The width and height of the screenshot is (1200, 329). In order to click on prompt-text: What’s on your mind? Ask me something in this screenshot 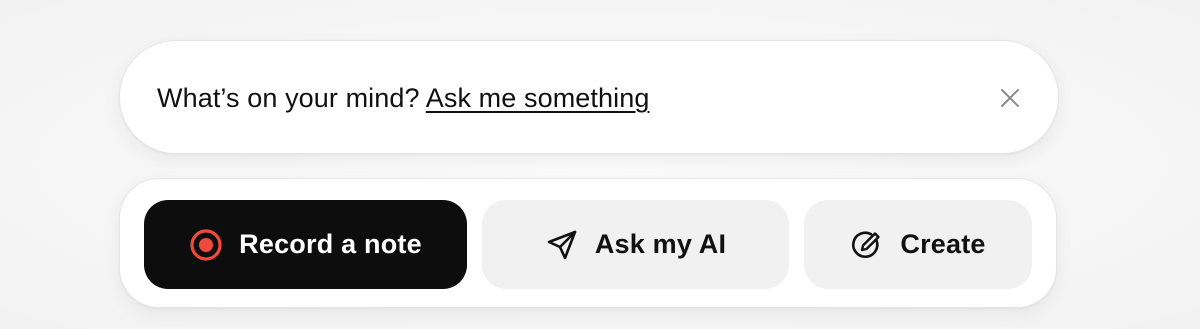, I will do `click(403, 98)`.